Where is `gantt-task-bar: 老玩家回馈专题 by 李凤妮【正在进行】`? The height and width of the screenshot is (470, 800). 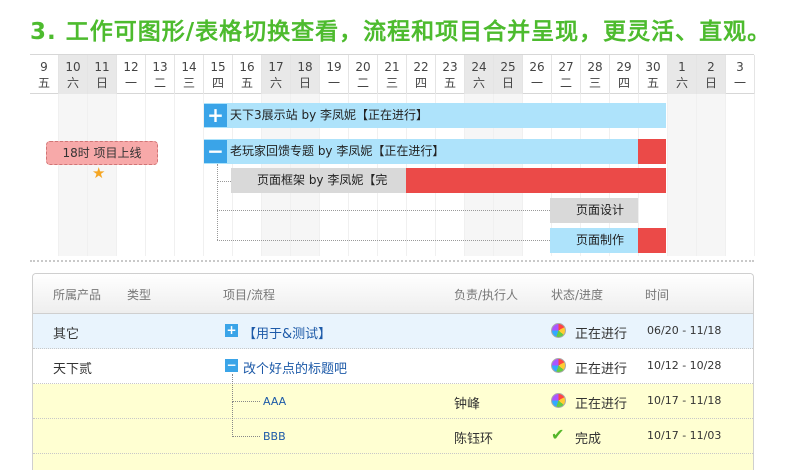
gantt-task-bar: 老玩家回馈专题 by 李凤妮【正在进行】 is located at coordinates (421, 151).